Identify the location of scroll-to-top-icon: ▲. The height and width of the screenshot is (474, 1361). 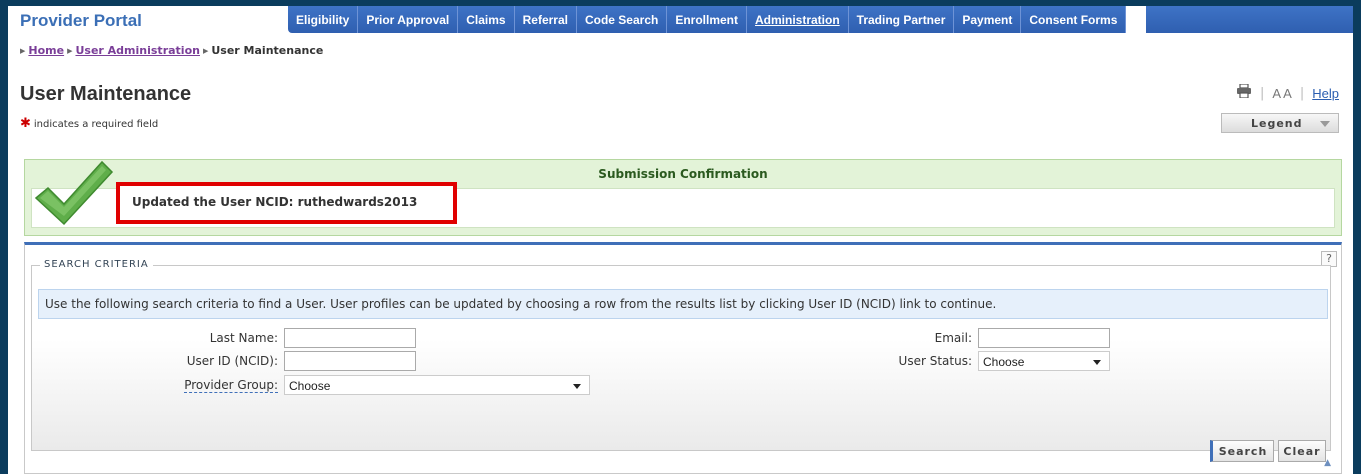
(1327, 463).